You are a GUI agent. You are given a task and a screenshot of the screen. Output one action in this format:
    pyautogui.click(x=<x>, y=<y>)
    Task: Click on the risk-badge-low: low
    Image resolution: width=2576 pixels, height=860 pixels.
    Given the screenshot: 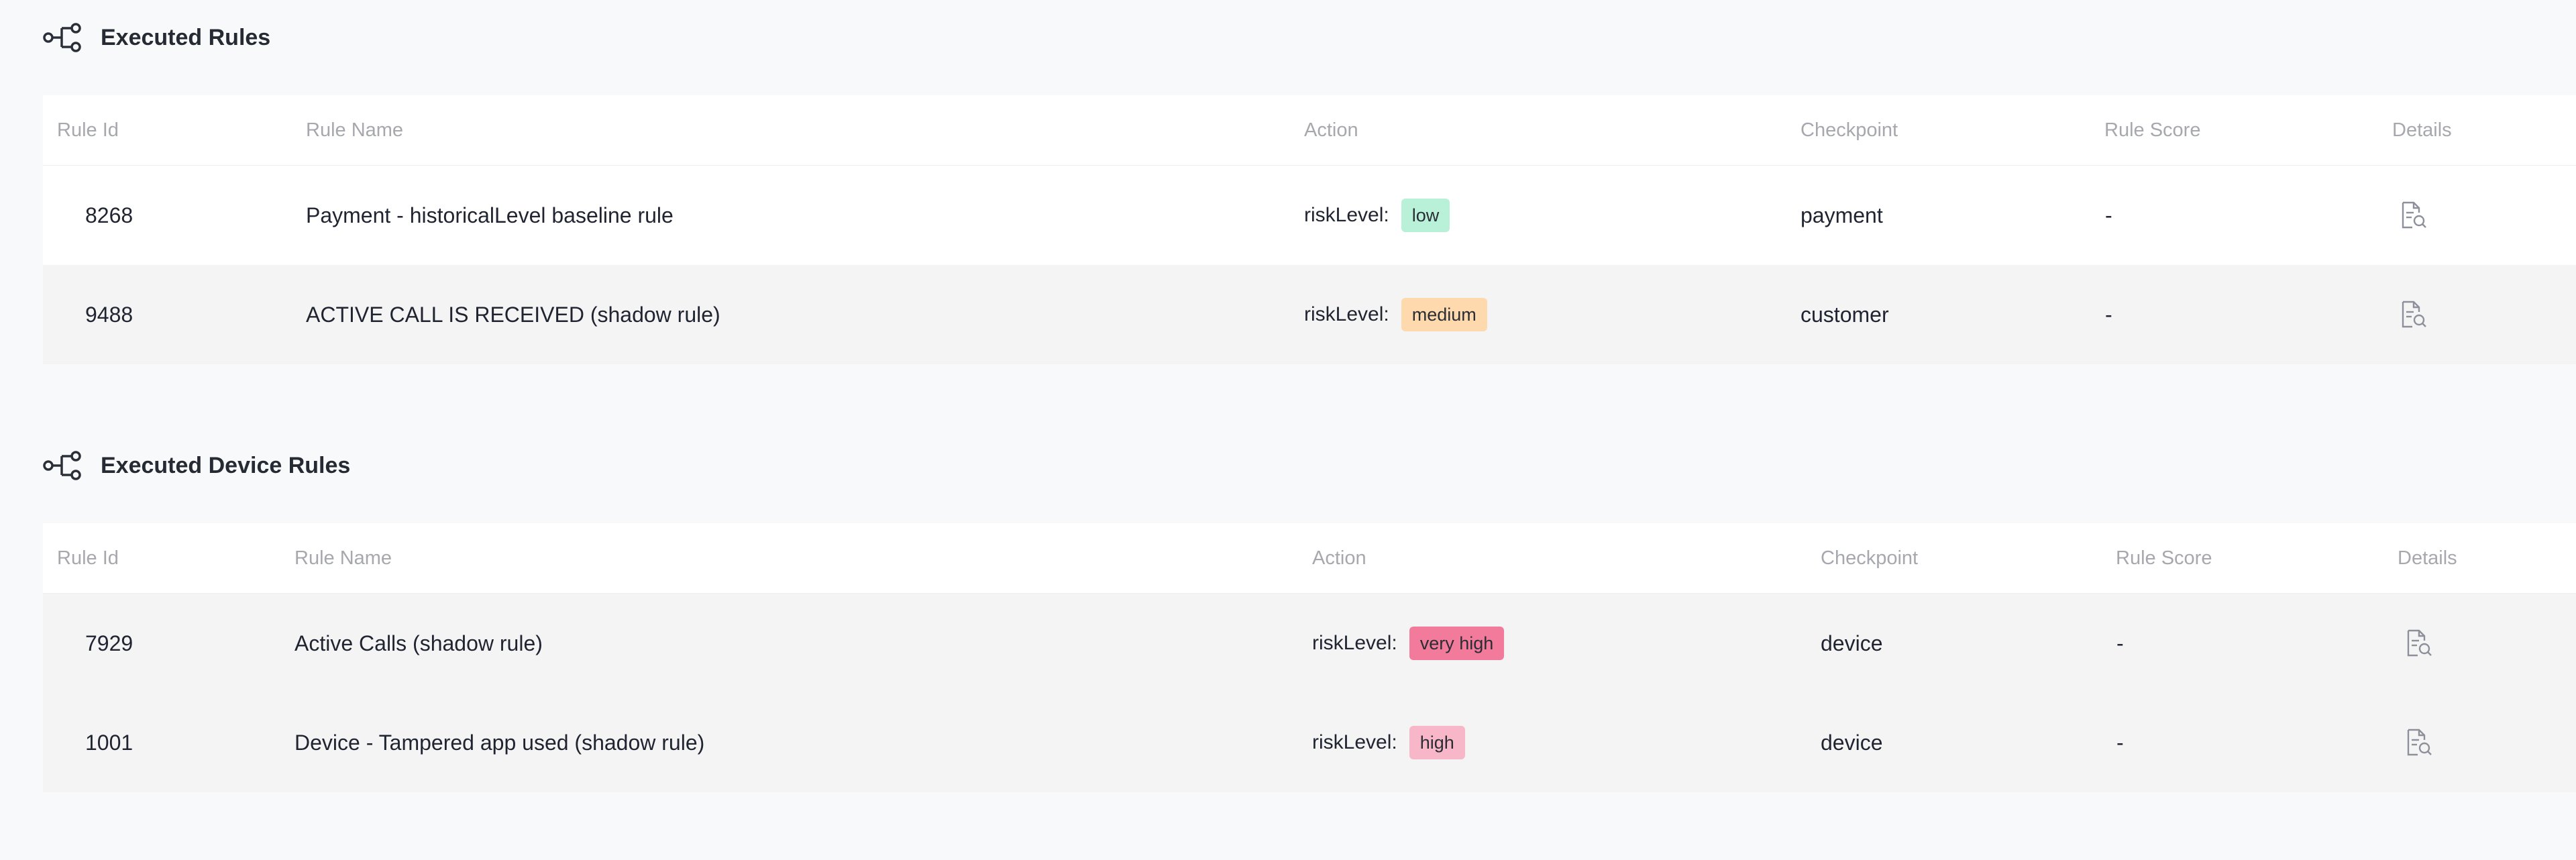 What is the action you would take?
    pyautogui.click(x=1425, y=215)
    